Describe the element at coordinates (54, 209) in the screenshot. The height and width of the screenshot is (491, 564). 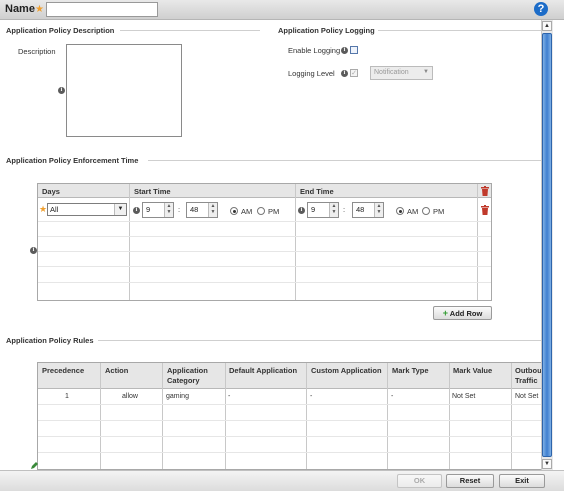
I see `days-value: All` at that location.